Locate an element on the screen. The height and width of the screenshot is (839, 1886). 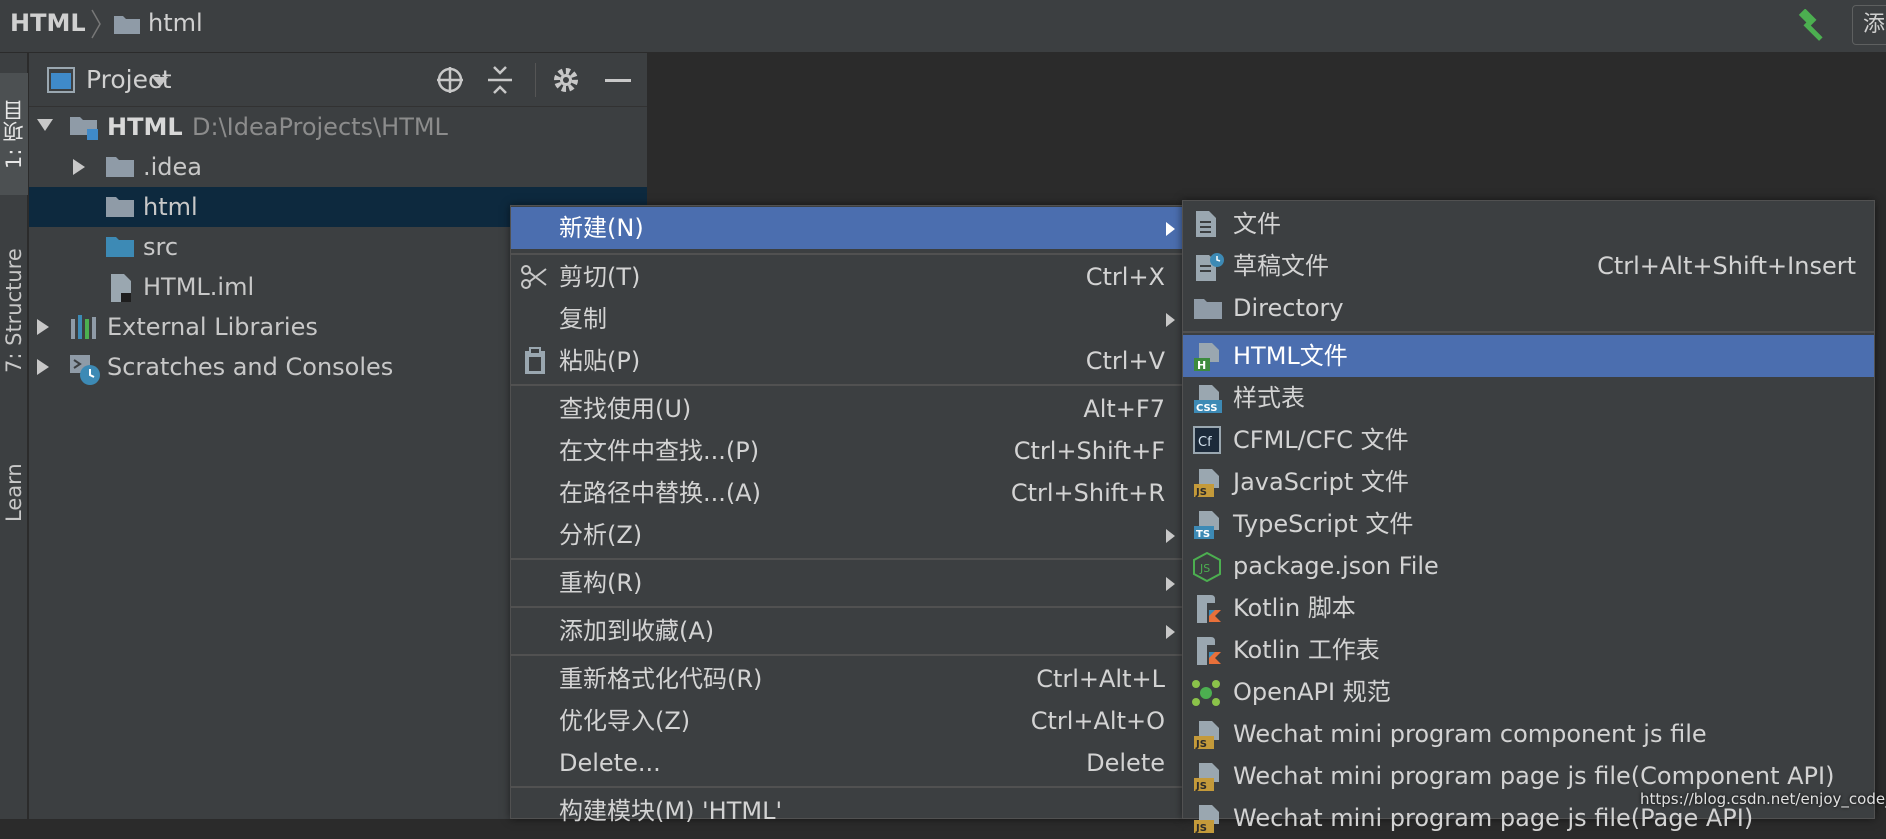
tree-item-idea: .idea is located at coordinates (338, 167).